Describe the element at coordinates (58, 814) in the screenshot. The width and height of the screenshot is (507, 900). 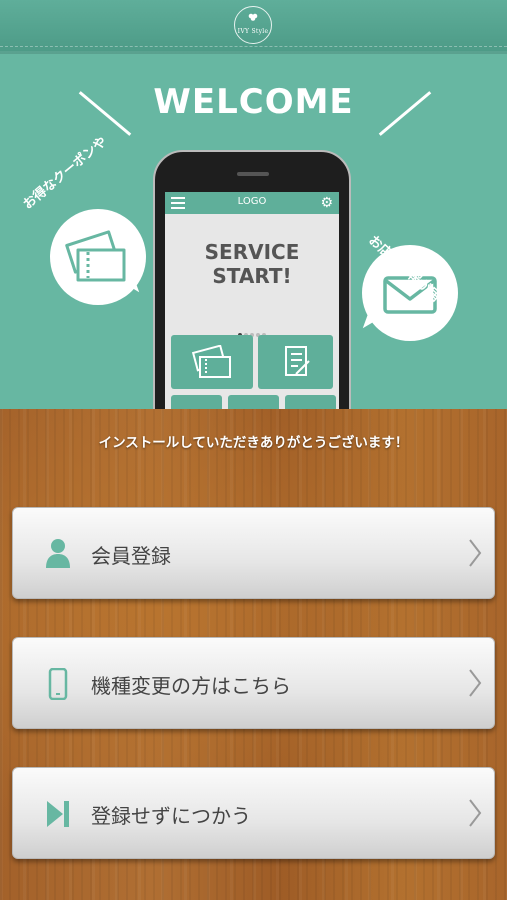
I see `skip-icon` at that location.